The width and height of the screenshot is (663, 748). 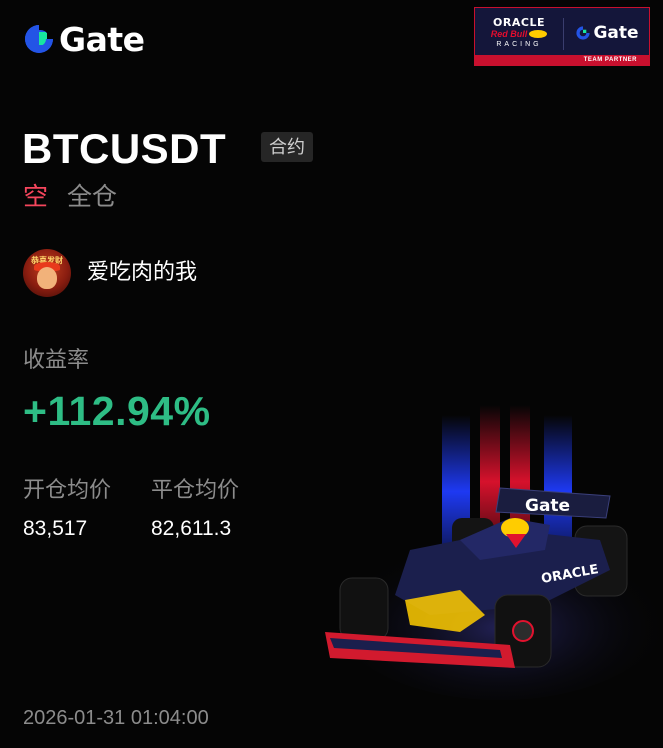 I want to click on roi-label: 收益率, so click(x=56, y=359).